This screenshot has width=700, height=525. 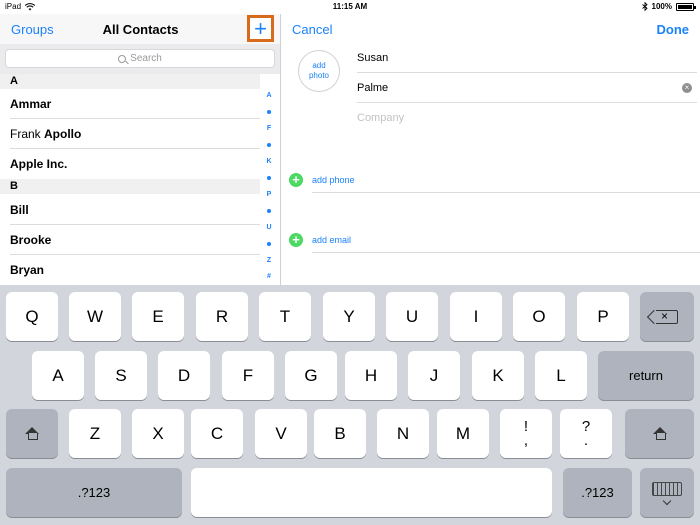 I want to click on key-o: O, so click(x=539, y=316).